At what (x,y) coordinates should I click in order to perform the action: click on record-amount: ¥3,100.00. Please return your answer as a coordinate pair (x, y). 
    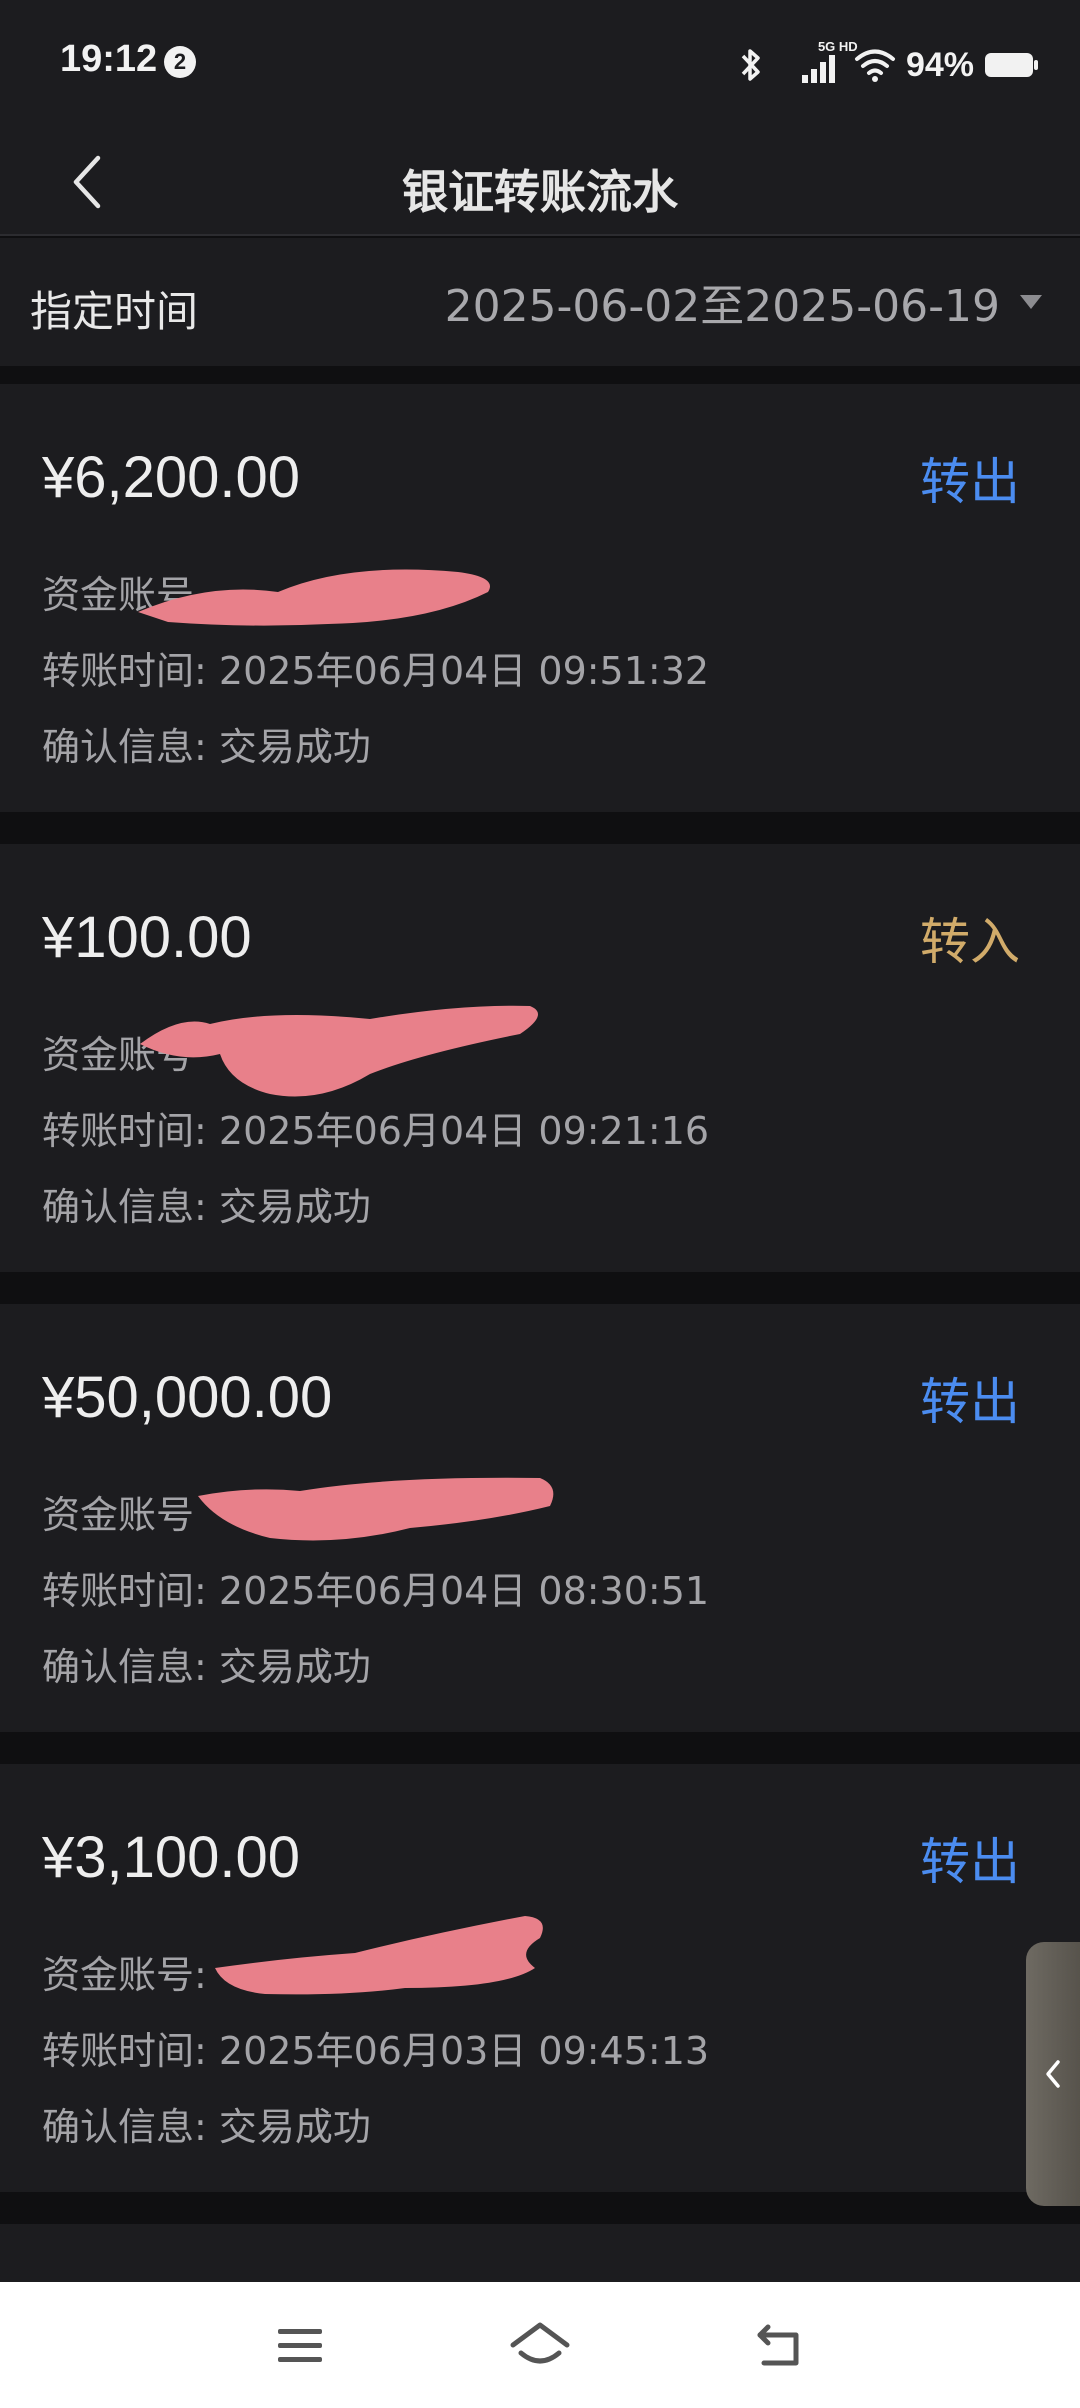
    Looking at the image, I should click on (171, 1857).